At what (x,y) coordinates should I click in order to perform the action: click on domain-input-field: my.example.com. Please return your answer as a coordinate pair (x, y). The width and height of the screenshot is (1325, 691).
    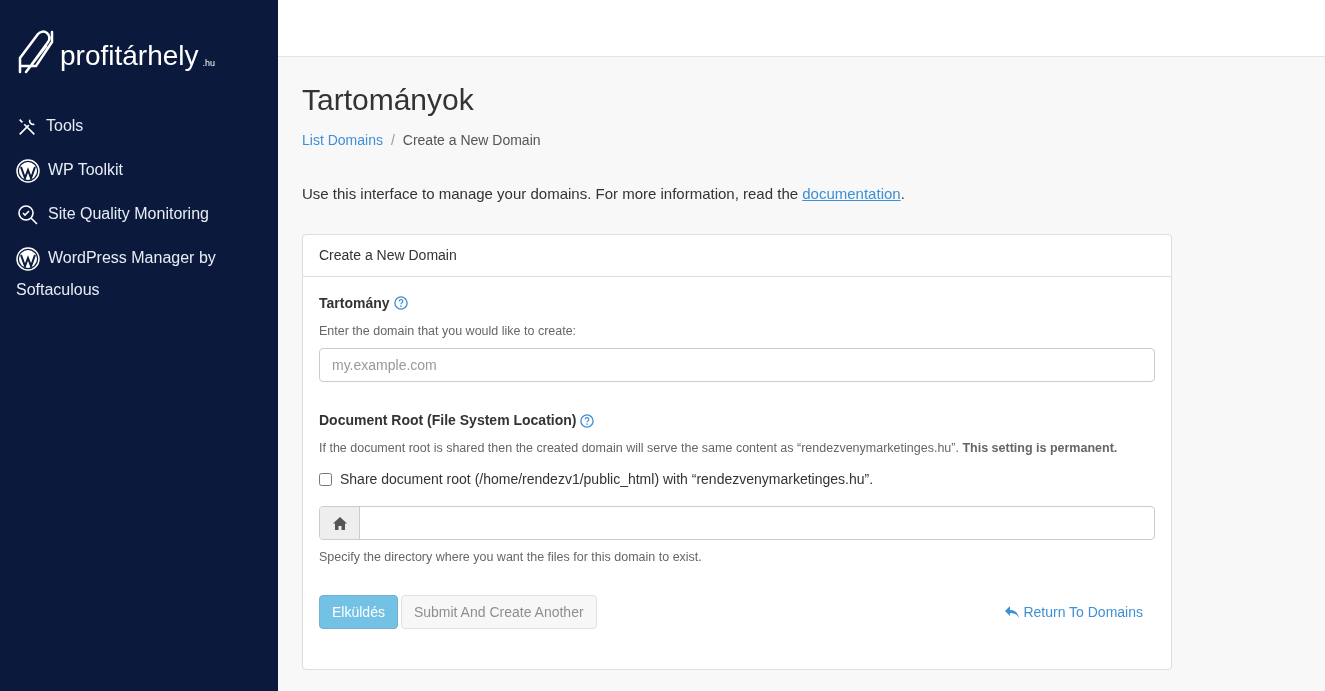
    Looking at the image, I should click on (737, 365).